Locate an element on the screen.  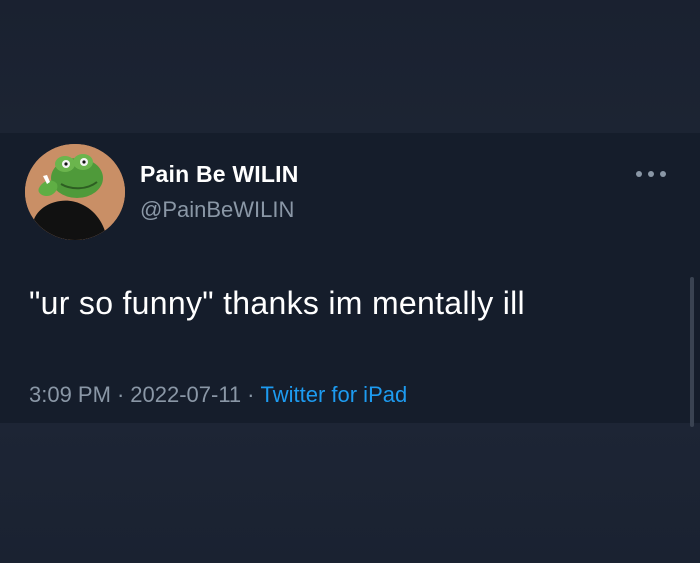
display-name: Pain Be WILIN is located at coordinates (219, 174).